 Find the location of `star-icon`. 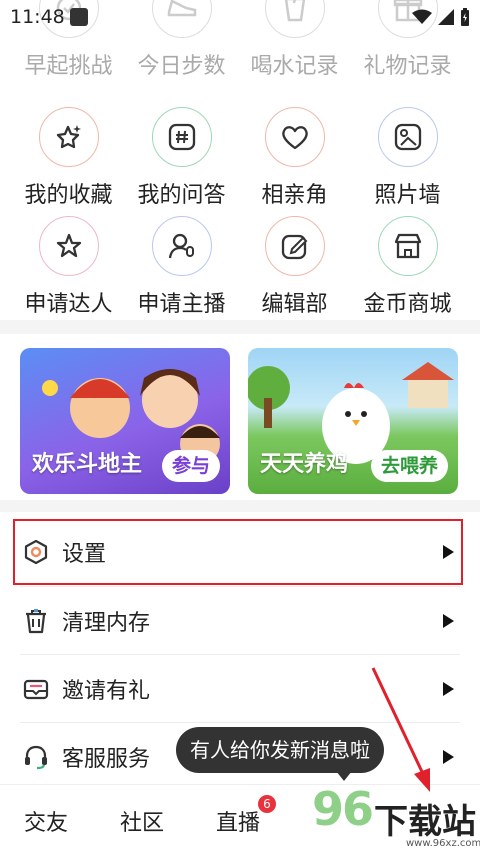

star-icon is located at coordinates (68, 245).